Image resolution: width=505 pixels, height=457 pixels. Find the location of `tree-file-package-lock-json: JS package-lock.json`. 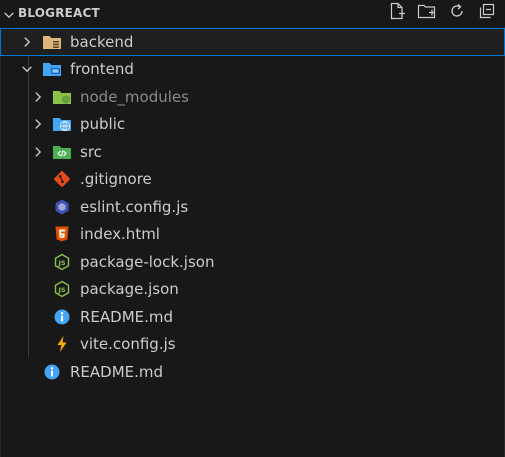

tree-file-package-lock-json: JS package-lock.json is located at coordinates (252, 262).